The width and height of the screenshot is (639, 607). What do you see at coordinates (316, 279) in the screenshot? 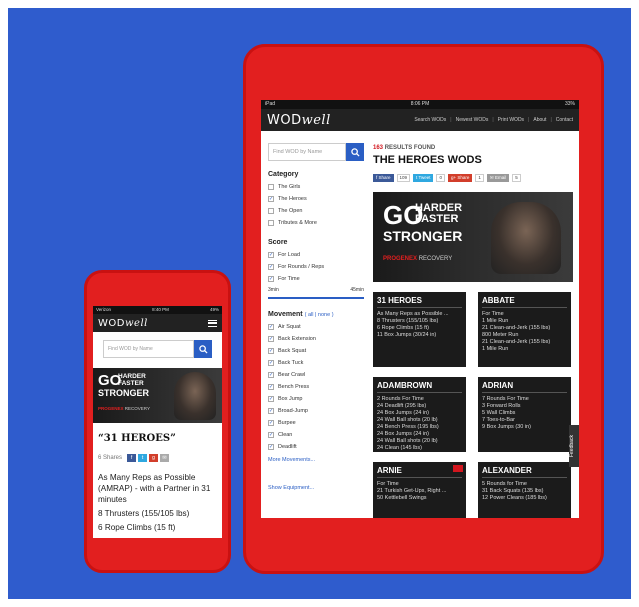
I see `score-for-time: ✓ For Time` at bounding box center [316, 279].